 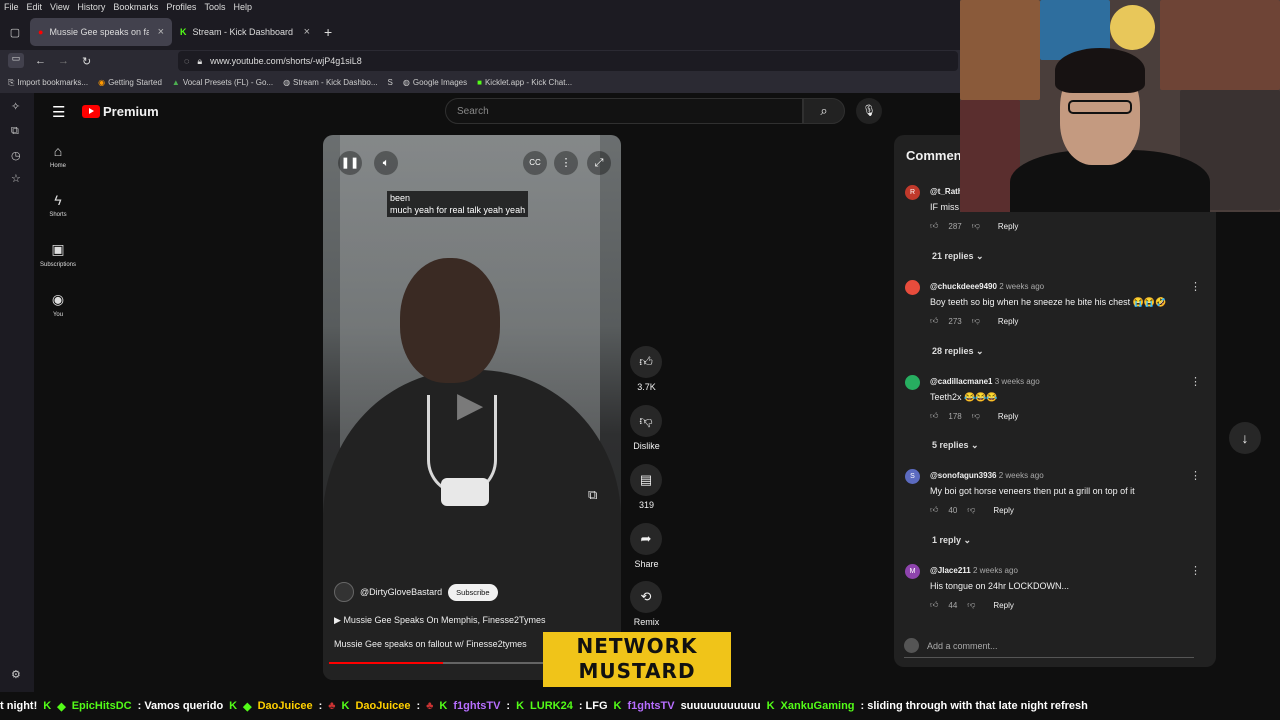 What do you see at coordinates (624, 111) in the screenshot?
I see `search-input: Search` at bounding box center [624, 111].